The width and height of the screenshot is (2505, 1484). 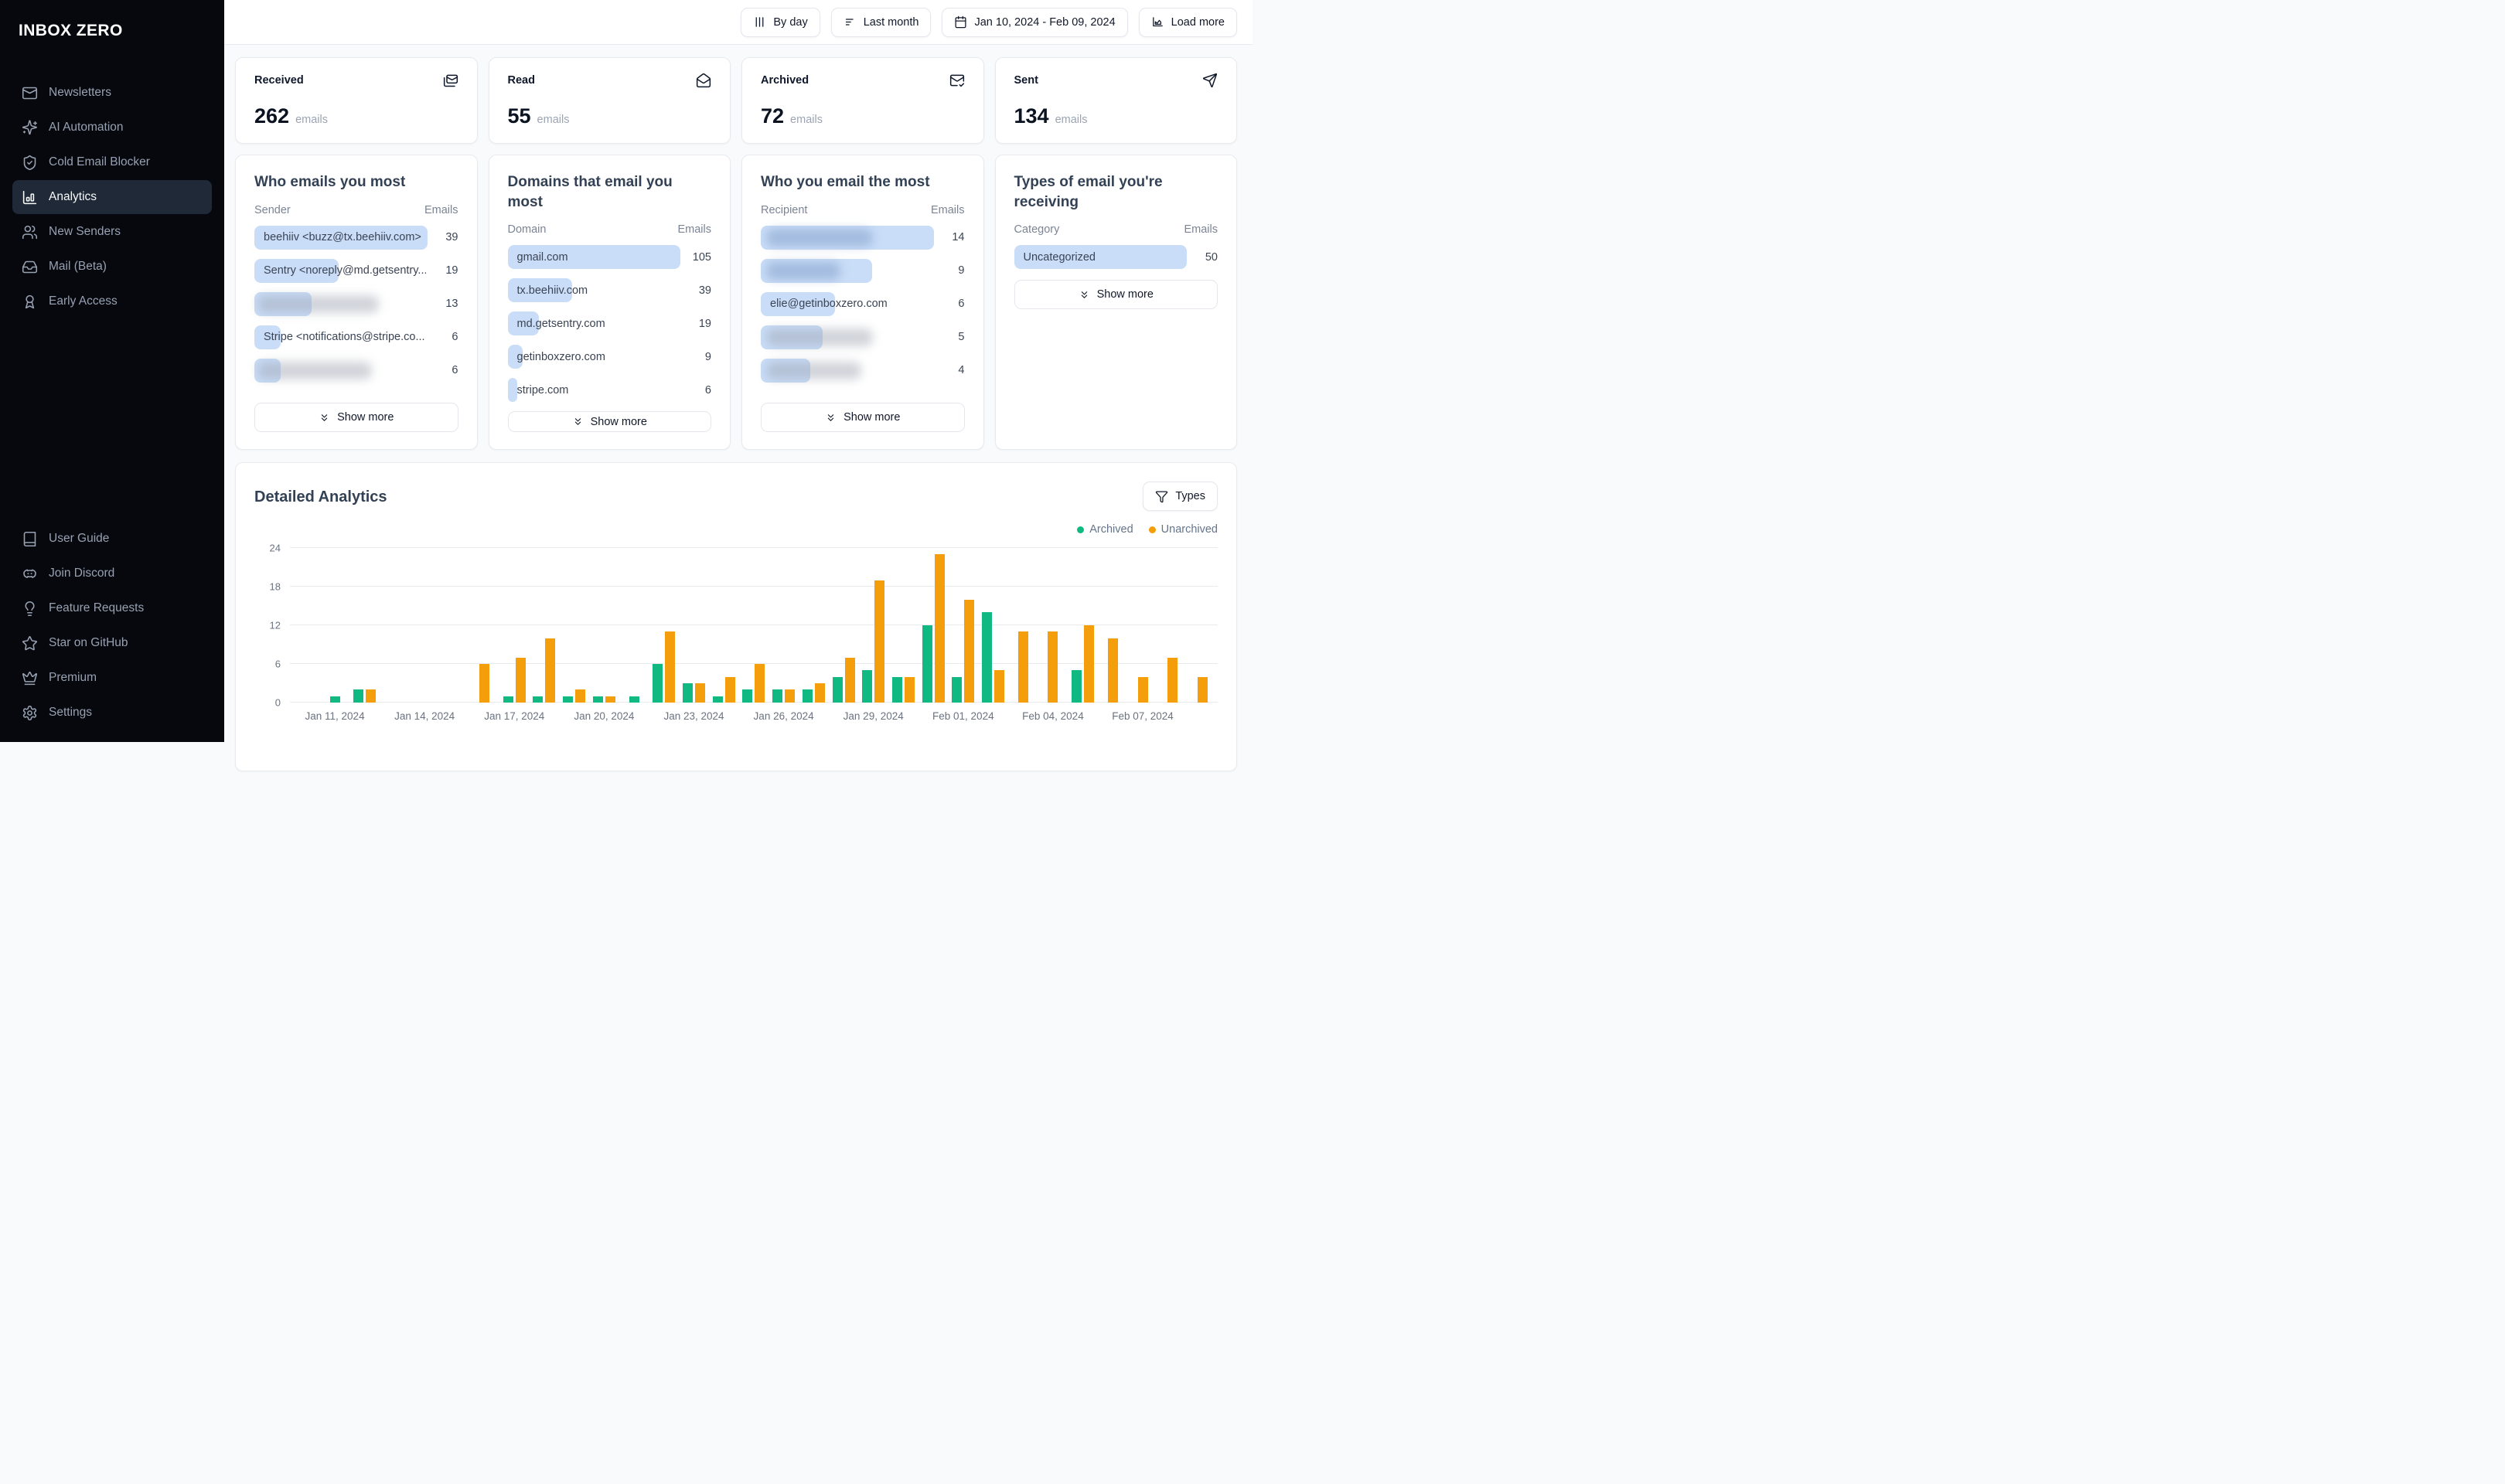 I want to click on list-item-count: 9, so click(x=707, y=356).